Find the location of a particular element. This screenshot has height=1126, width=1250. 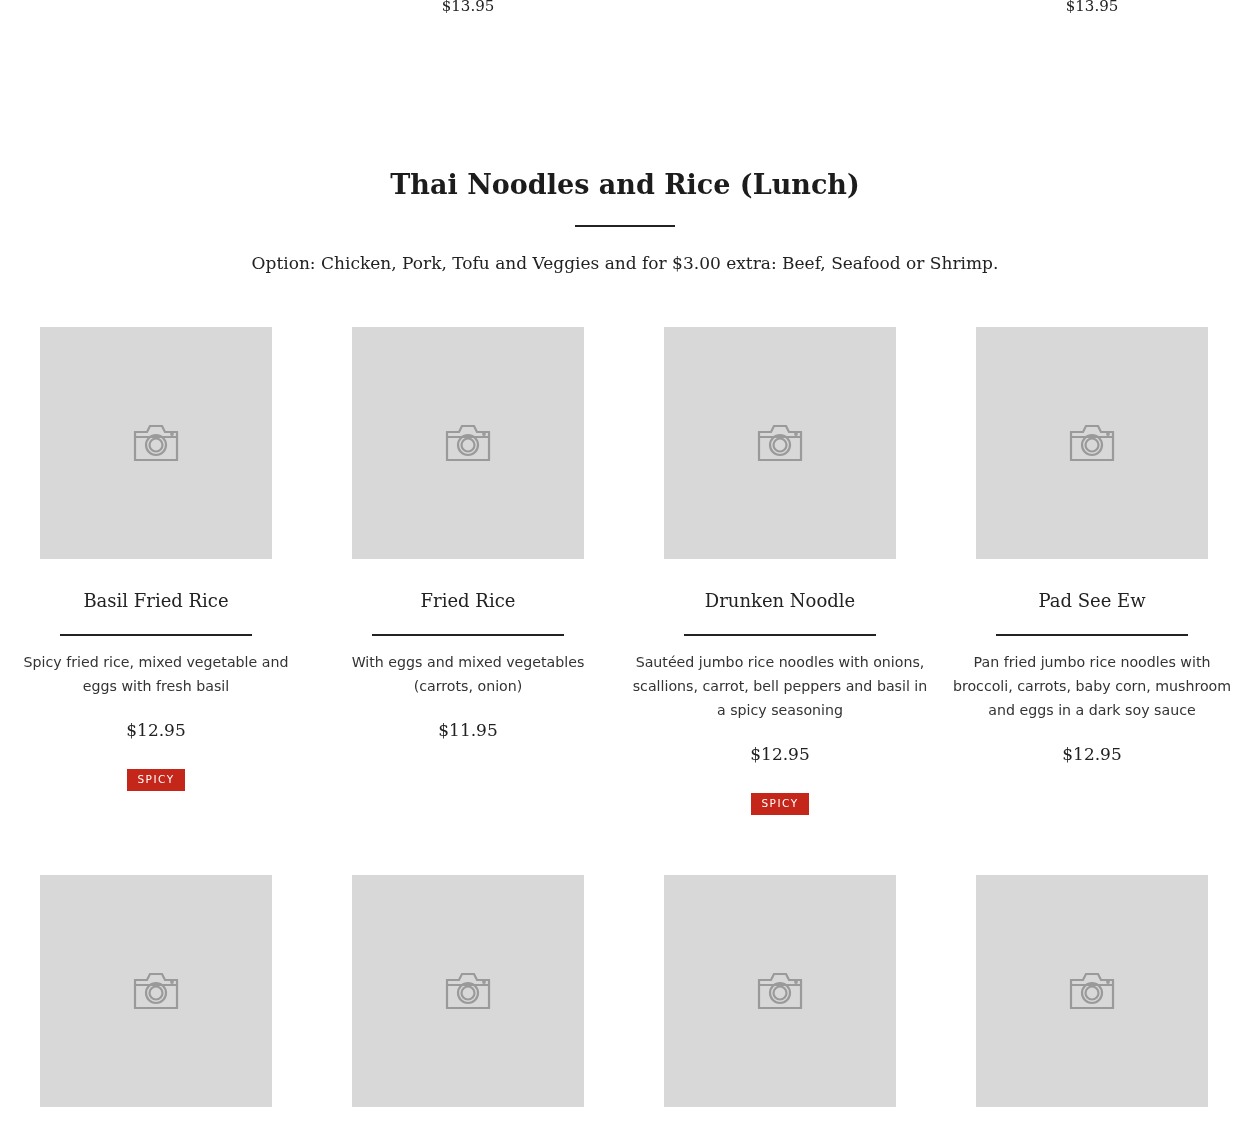

section-title: Thai Noodles and Rice (Lunch) is located at coordinates (625, 185).